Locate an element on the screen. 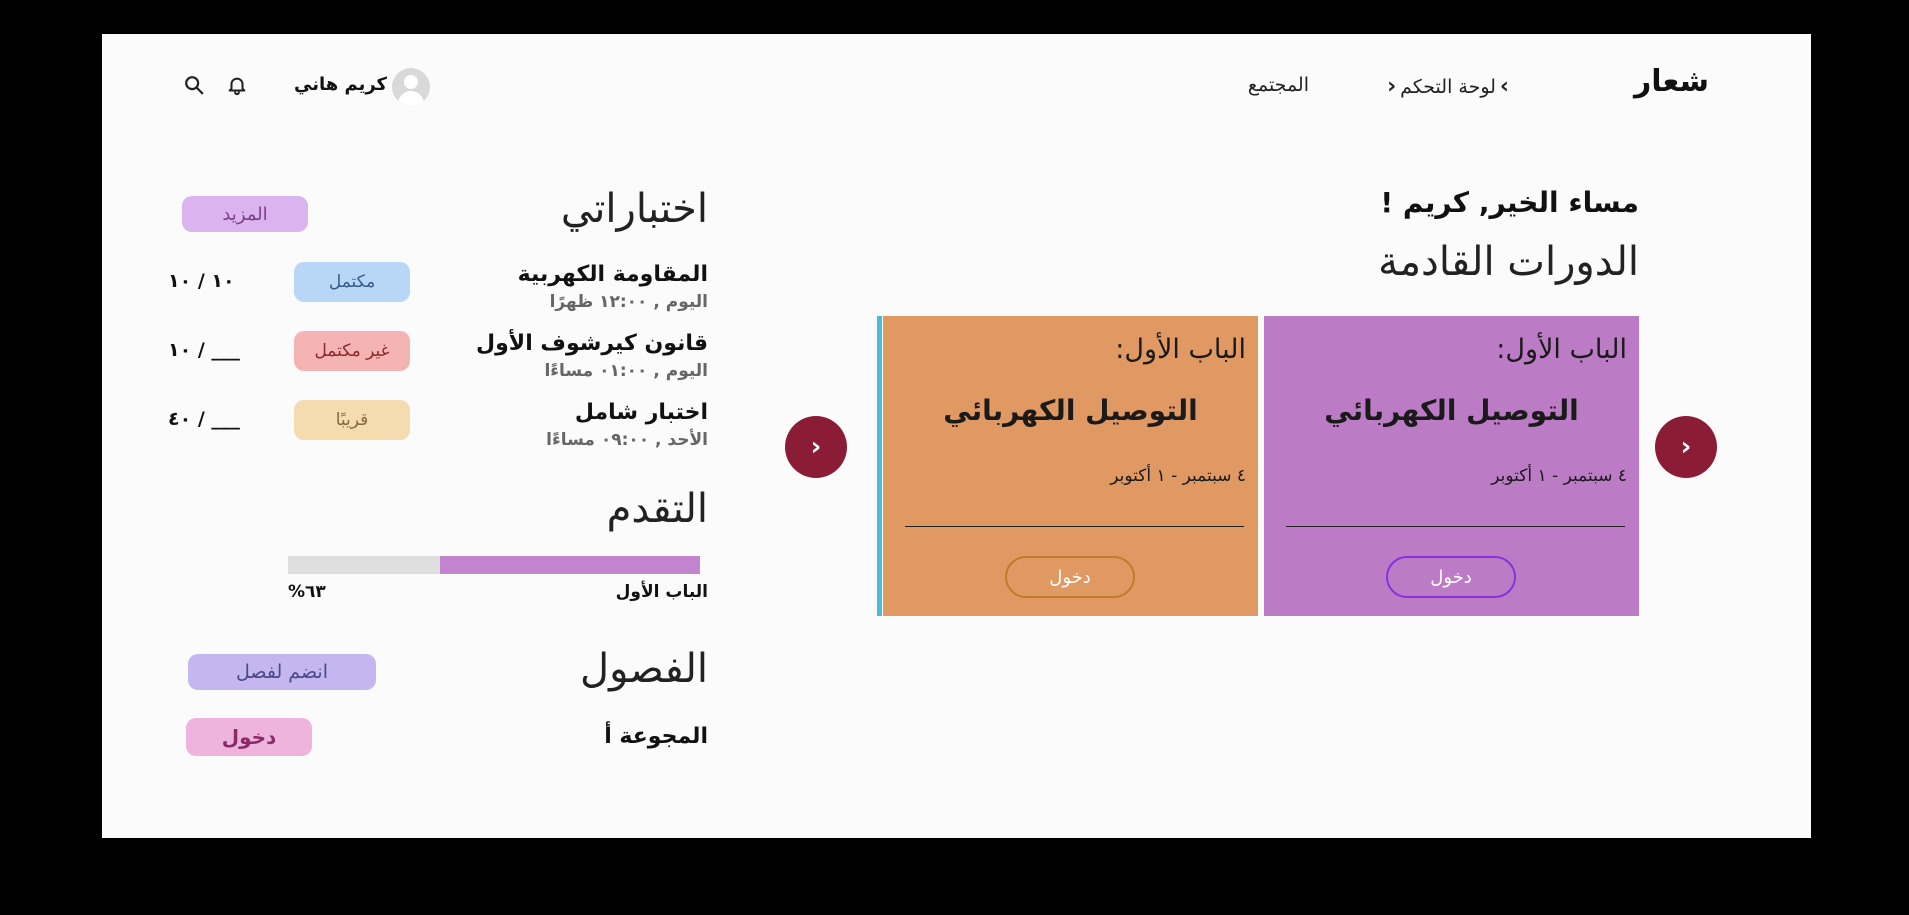  test-time: اليوم , ٠١:٠٠ مساءًا is located at coordinates (626, 371).